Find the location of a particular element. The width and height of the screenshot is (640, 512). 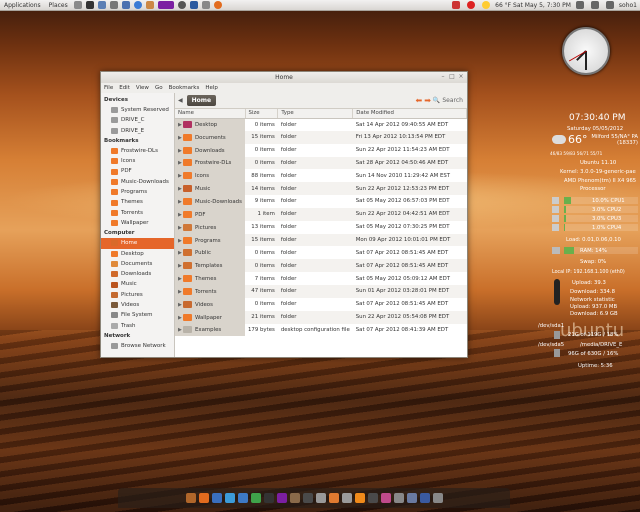

close-icon: × is located at coordinates (461, 77).